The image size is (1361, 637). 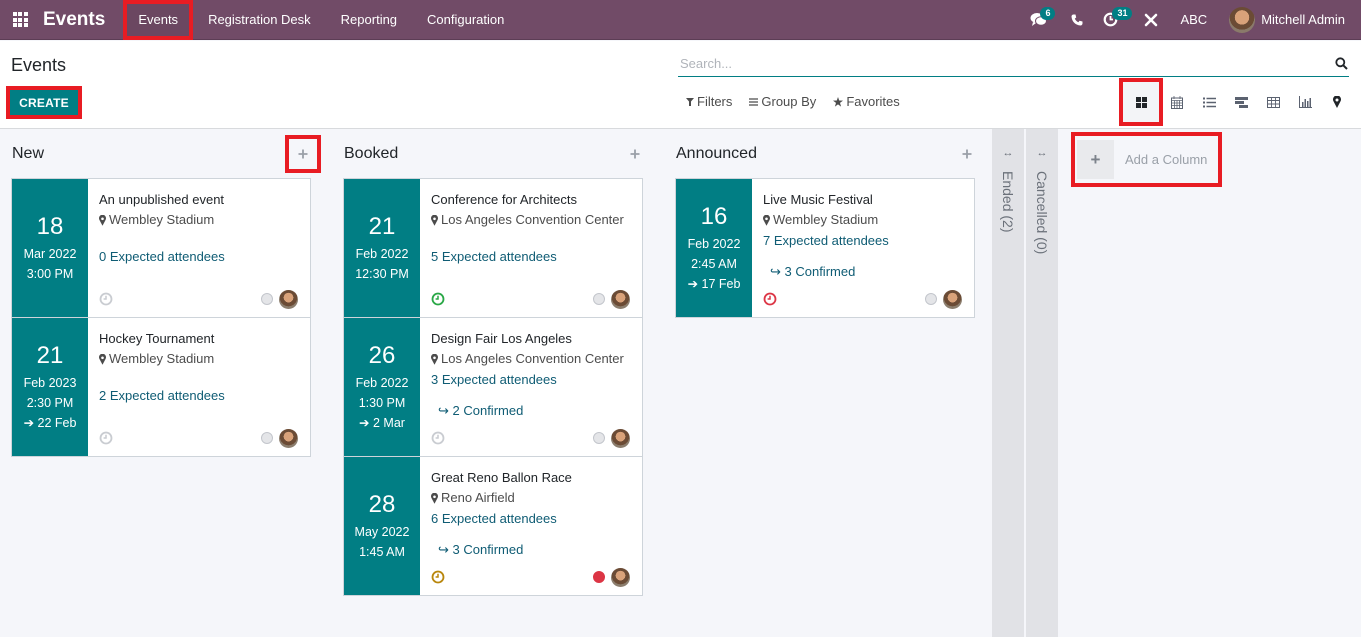 I want to click on messages-button: 6, so click(x=1040, y=20).